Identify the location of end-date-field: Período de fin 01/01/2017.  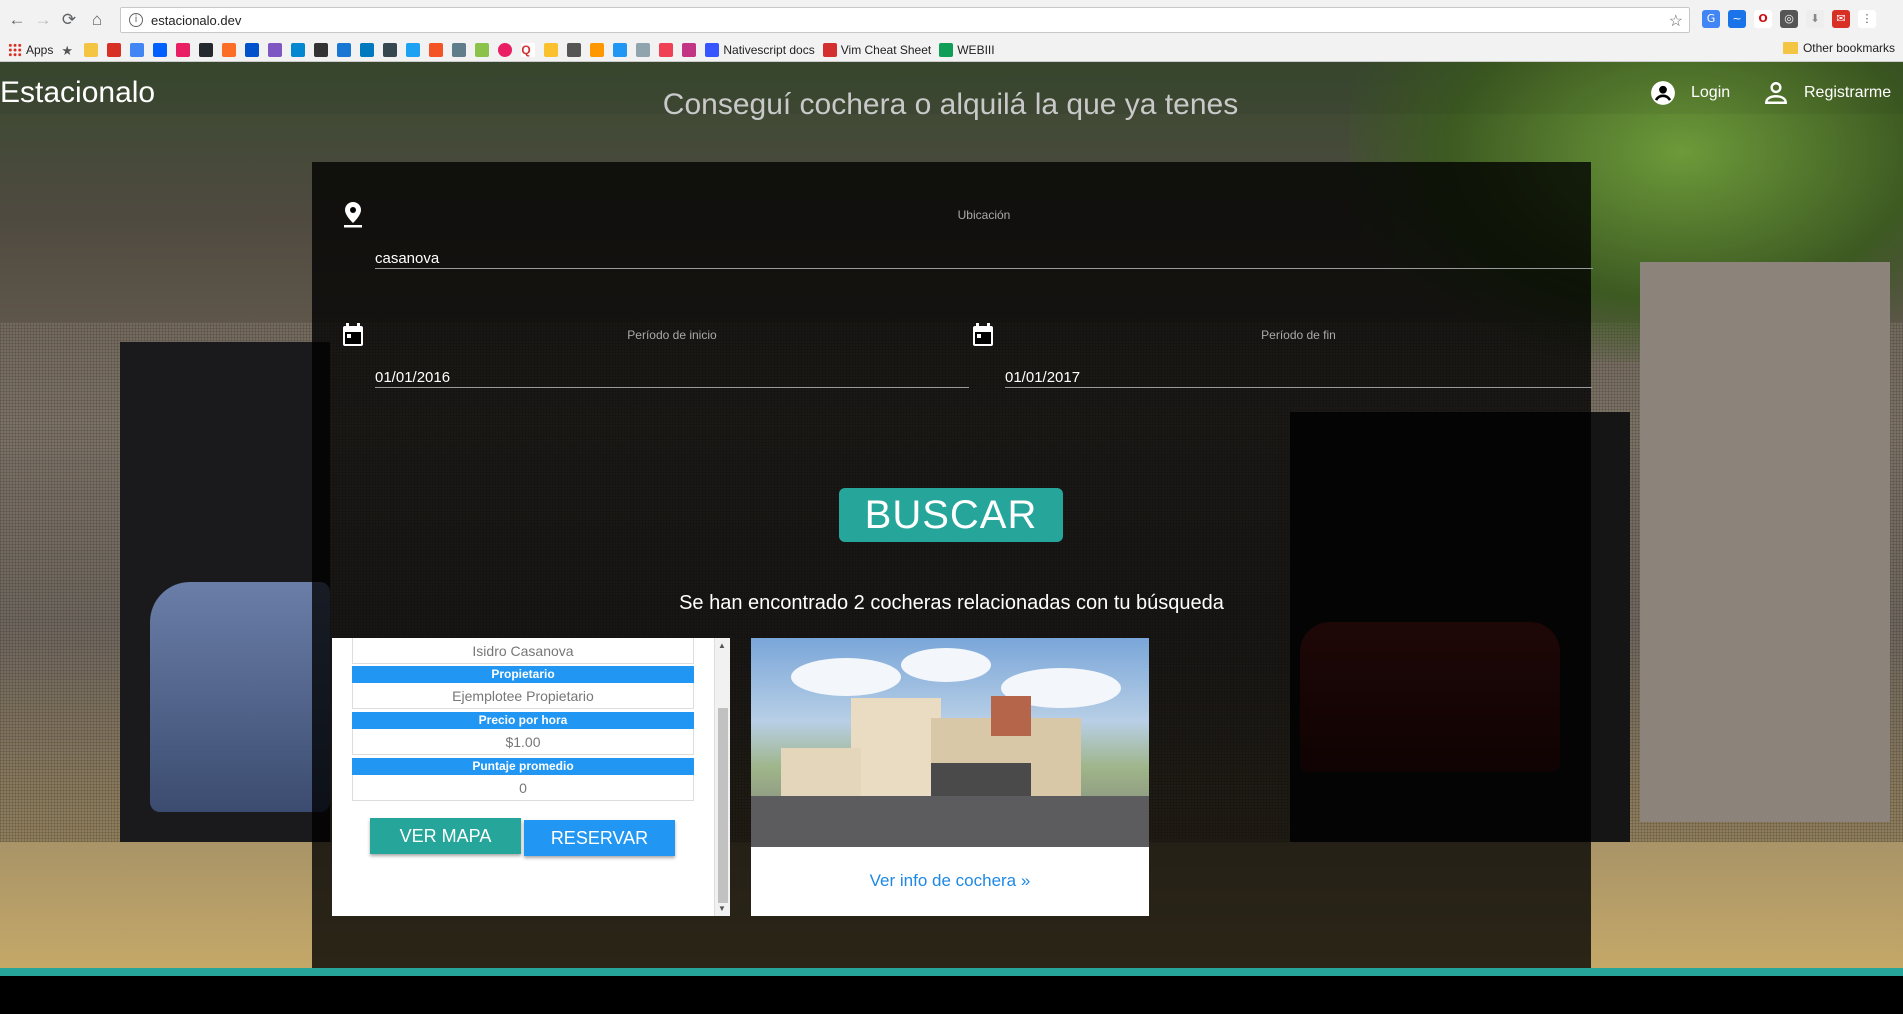
(1298, 358).